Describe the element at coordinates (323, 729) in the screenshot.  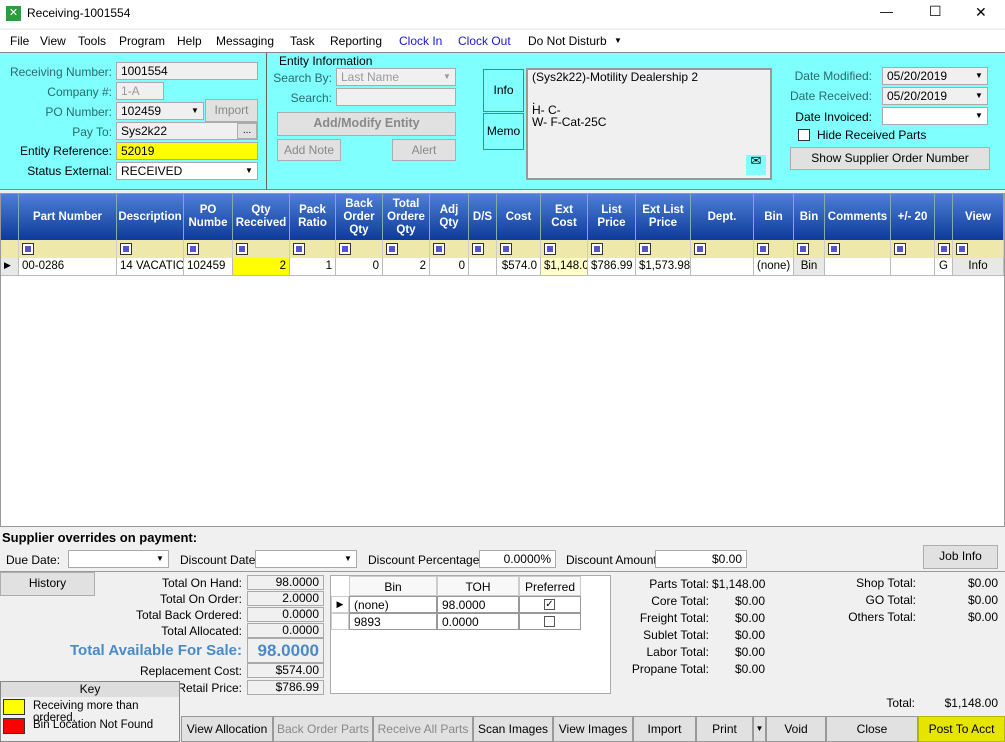
I see `back-order-parts-button: Back Order Parts` at that location.